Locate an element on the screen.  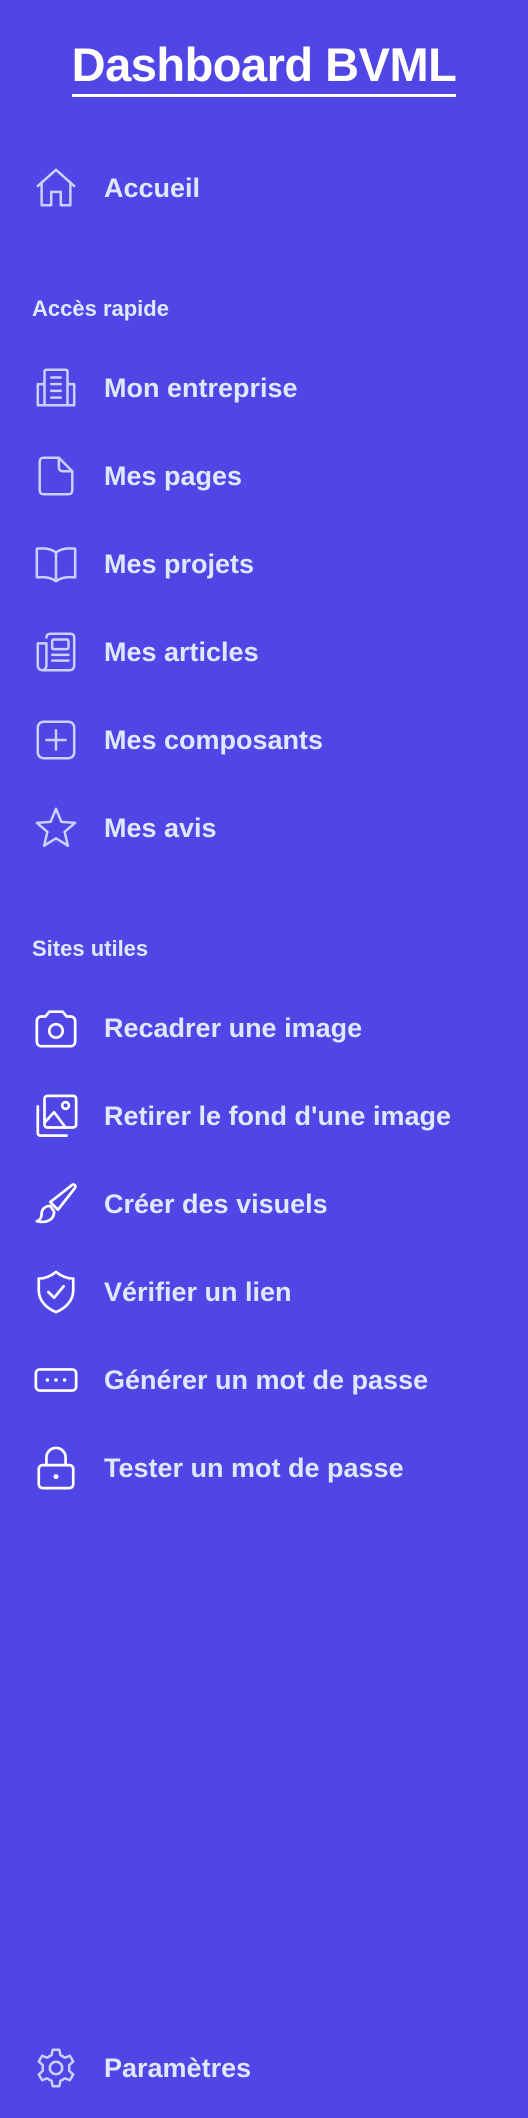
nav-item-verifier-lien: Vérifier un lien is located at coordinates (267, 1292).